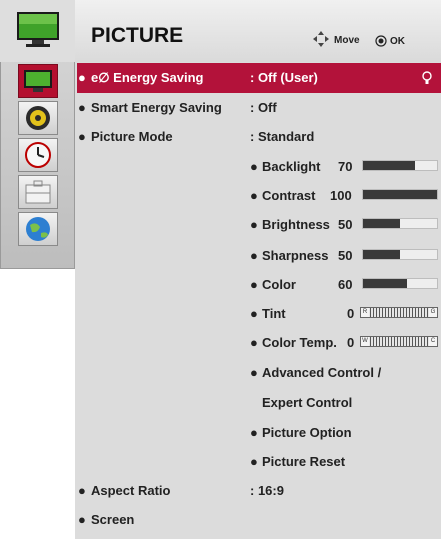 Image resolution: width=441 pixels, height=539 pixels. Describe the element at coordinates (307, 402) in the screenshot. I see `menu-item-expert-control: Expert Control` at that location.